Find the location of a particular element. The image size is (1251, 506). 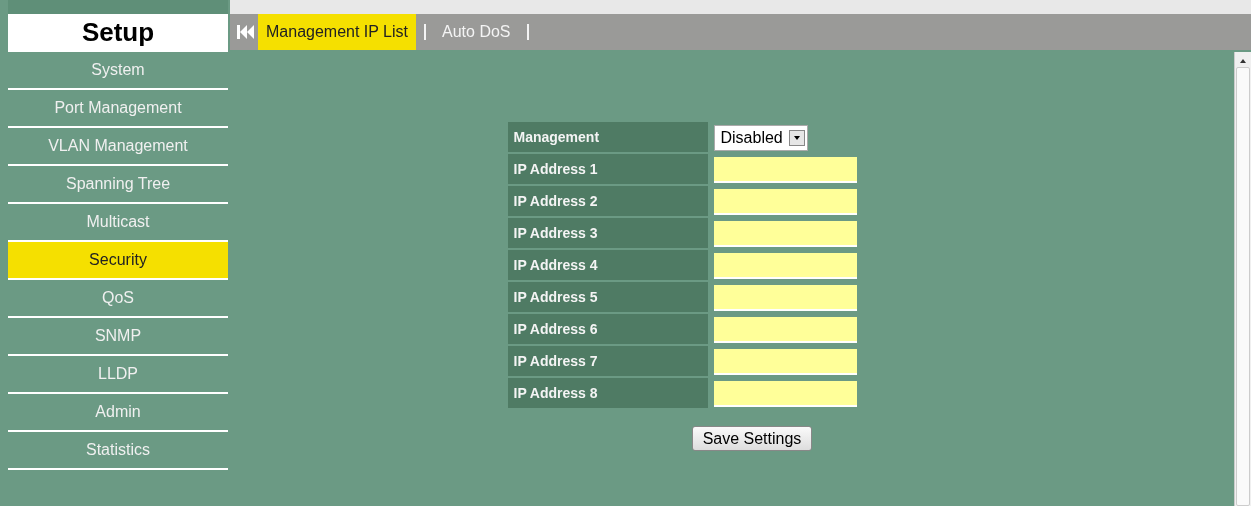

sidebar-item: Statistics is located at coordinates (118, 450).